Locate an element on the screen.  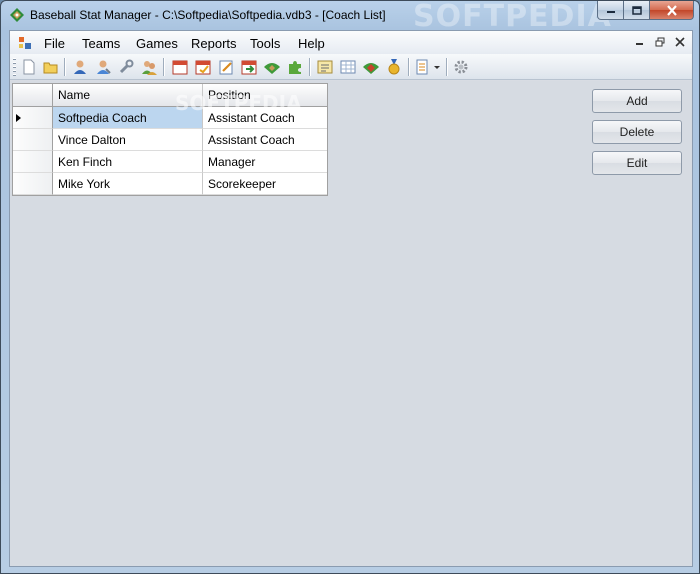
field-icon is located at coordinates (272, 67).